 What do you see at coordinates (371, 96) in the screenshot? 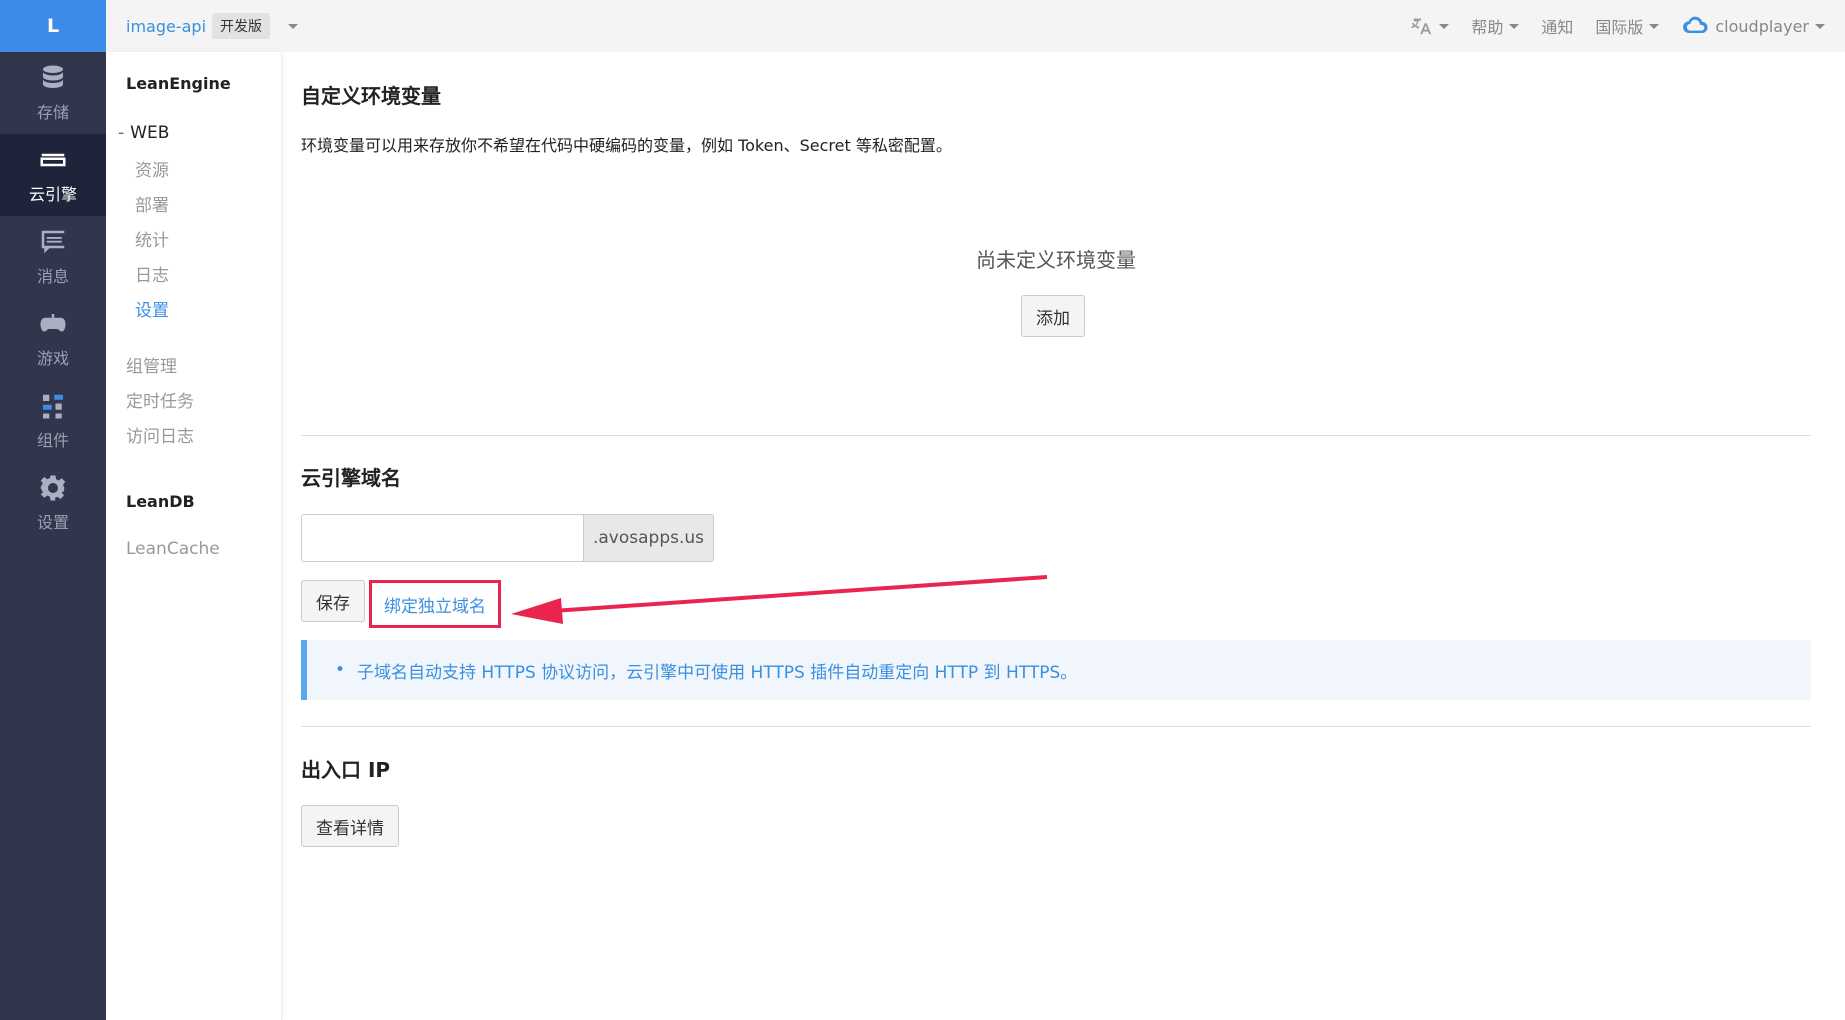
I see `env-section-title: 自定义环境变量` at bounding box center [371, 96].